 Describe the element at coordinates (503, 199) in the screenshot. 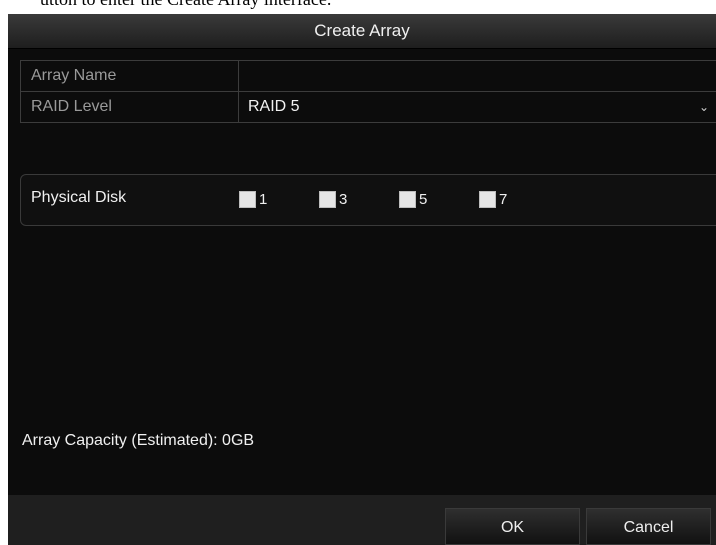

I see `disk-7-label: 7` at that location.